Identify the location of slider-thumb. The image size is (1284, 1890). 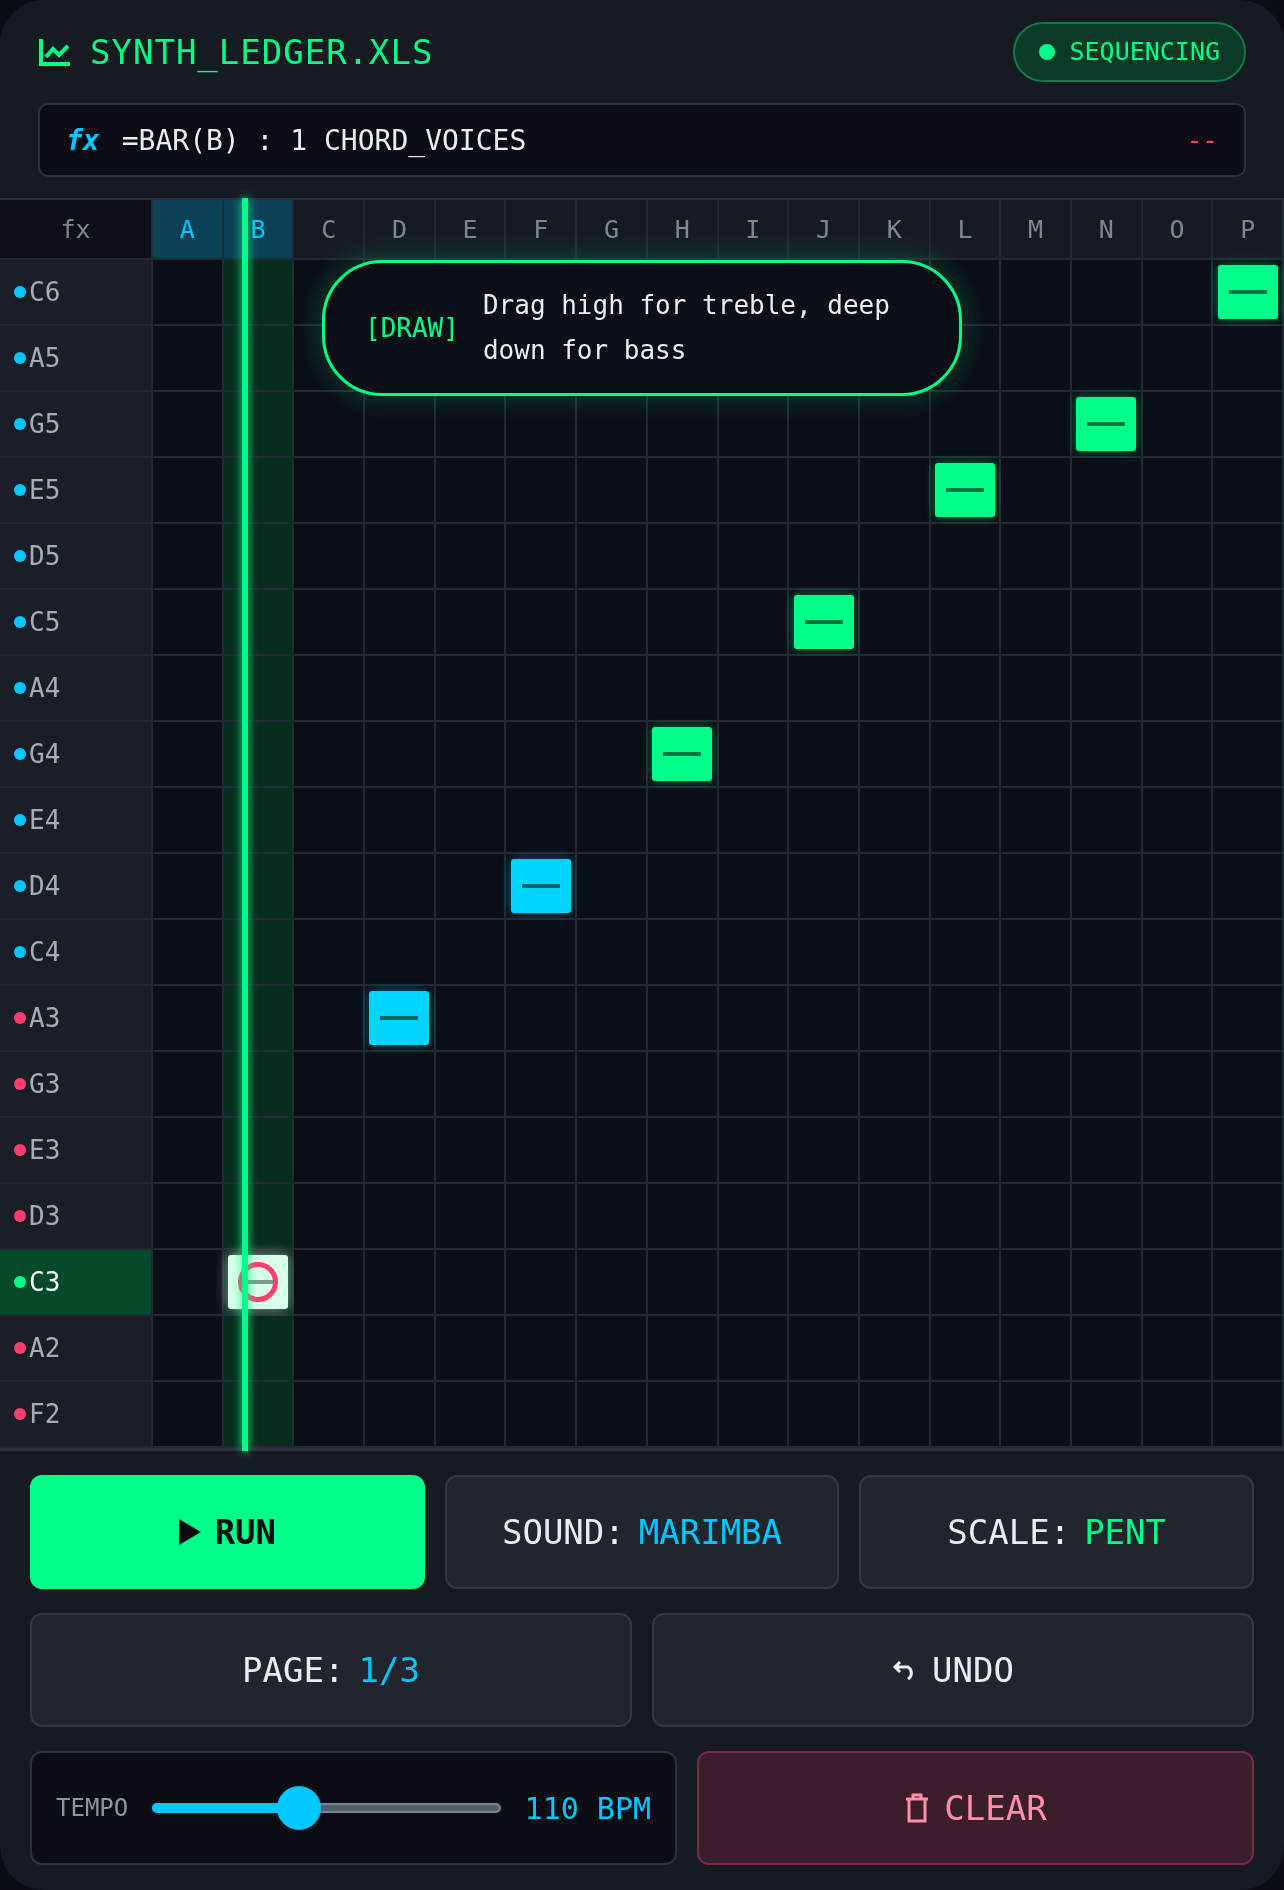
(298, 1808).